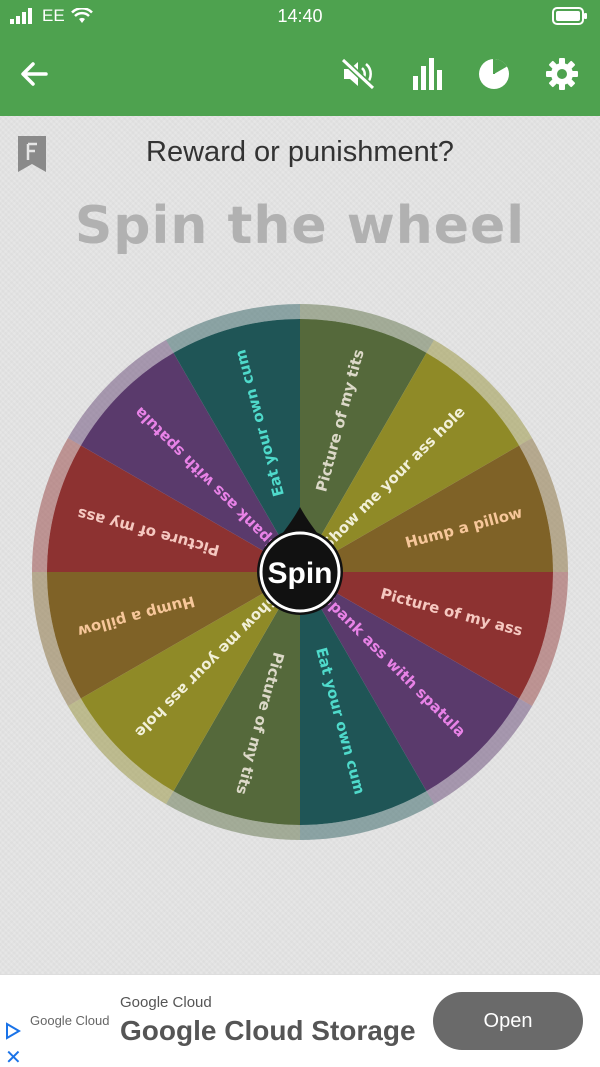 This screenshot has width=600, height=1067. Describe the element at coordinates (268, 1030) in the screenshot. I see `ad-headline: Google Cloud Storage` at that location.